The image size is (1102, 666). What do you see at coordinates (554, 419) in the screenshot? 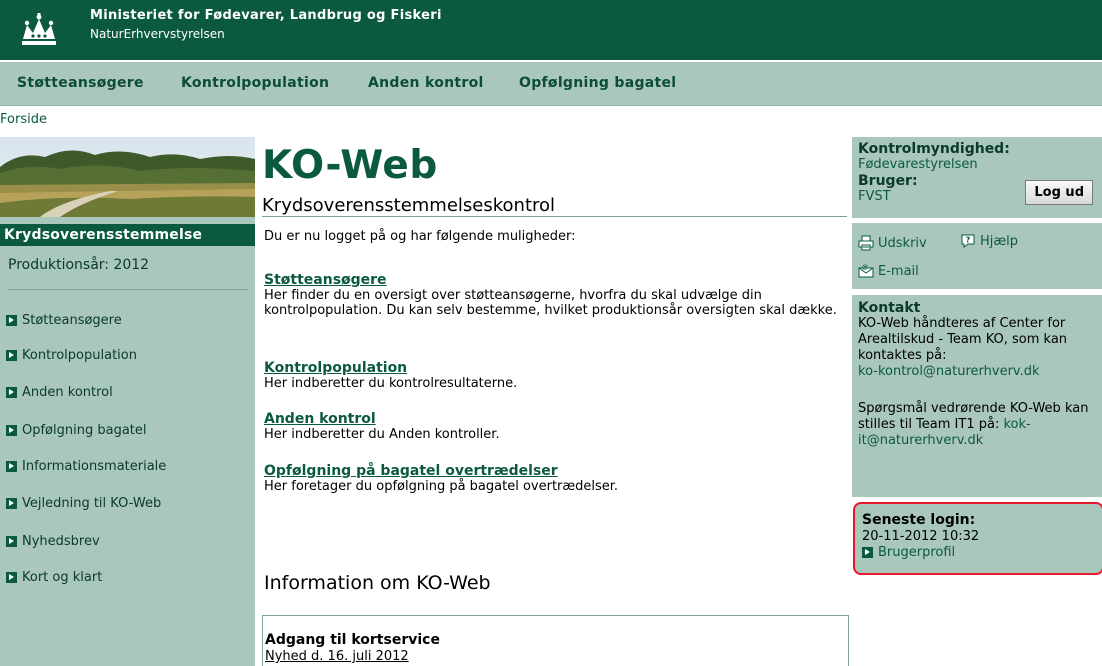
I see `section-link-anden-kontrol: Anden kontrol` at bounding box center [554, 419].